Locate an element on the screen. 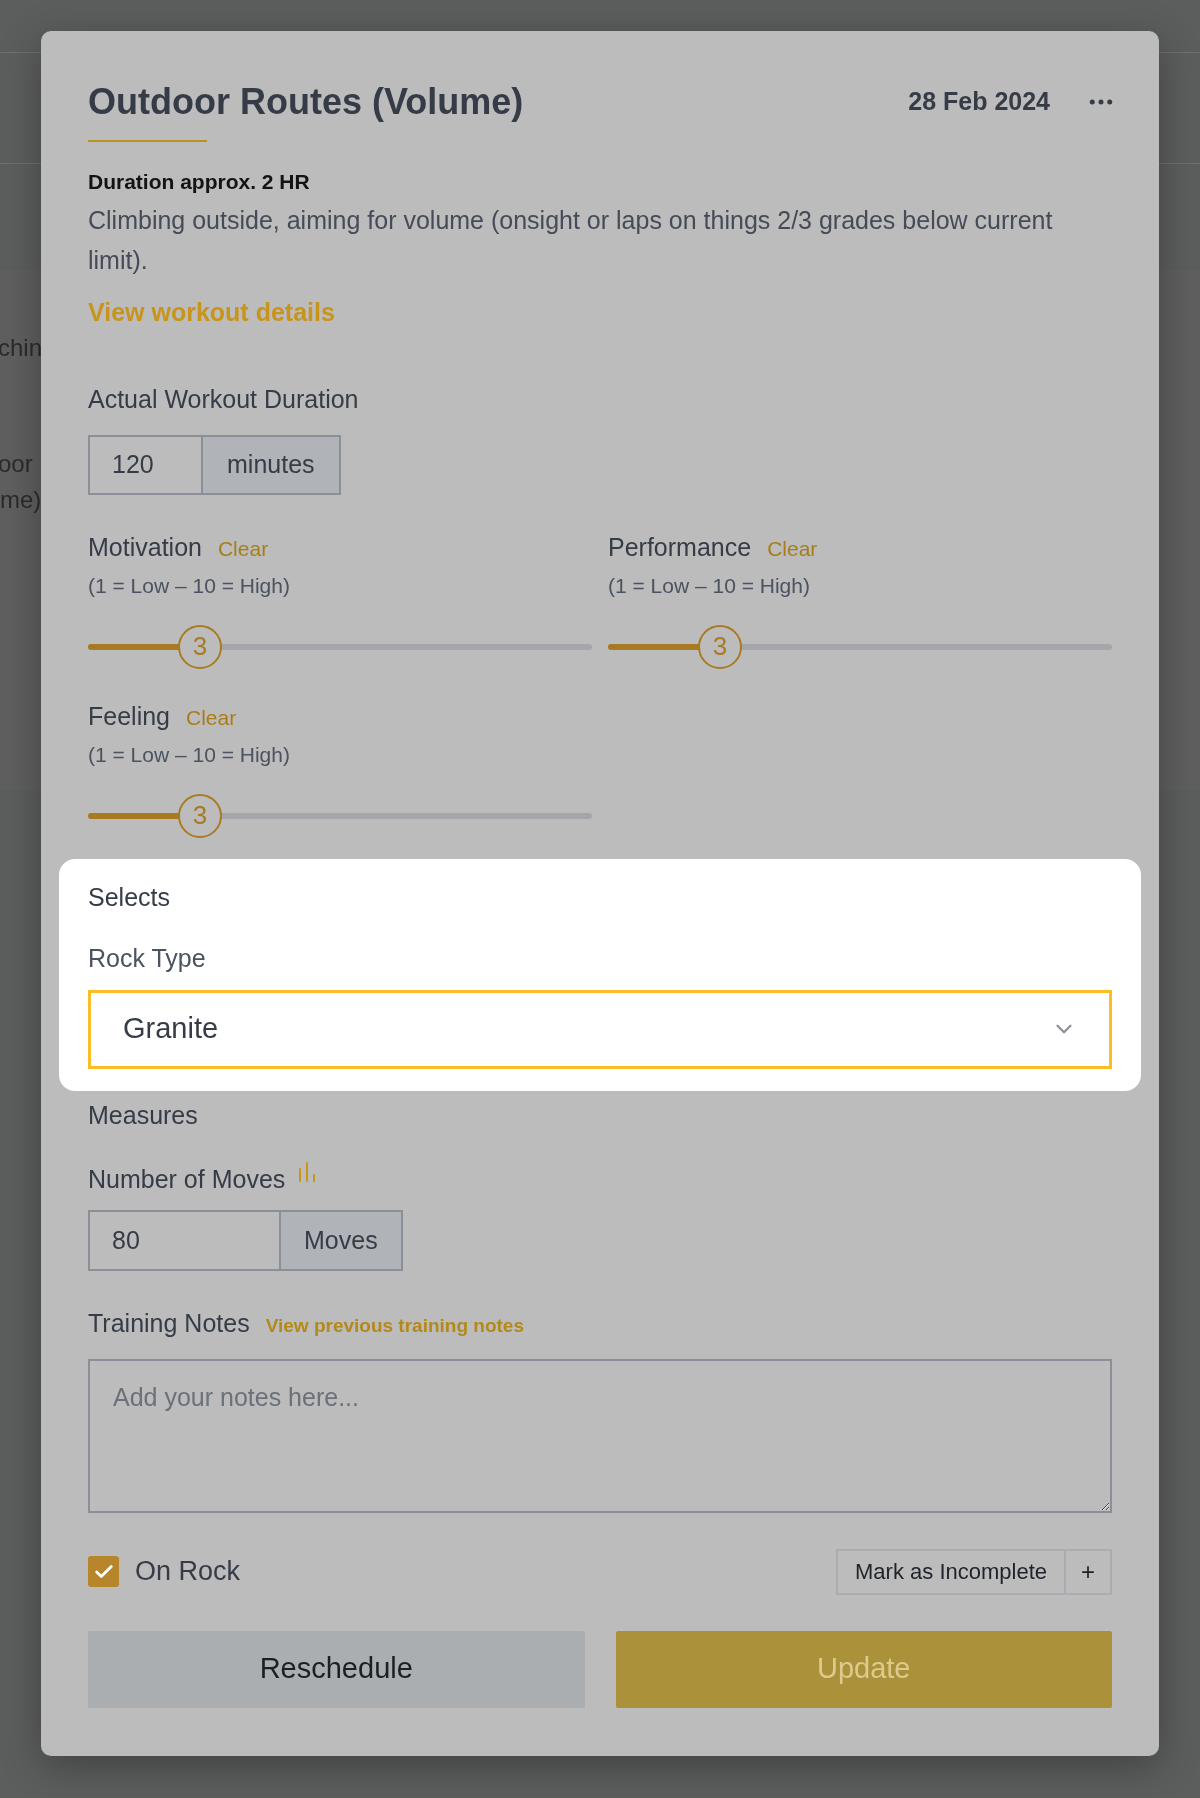  selects-heading: Selects is located at coordinates (129, 897).